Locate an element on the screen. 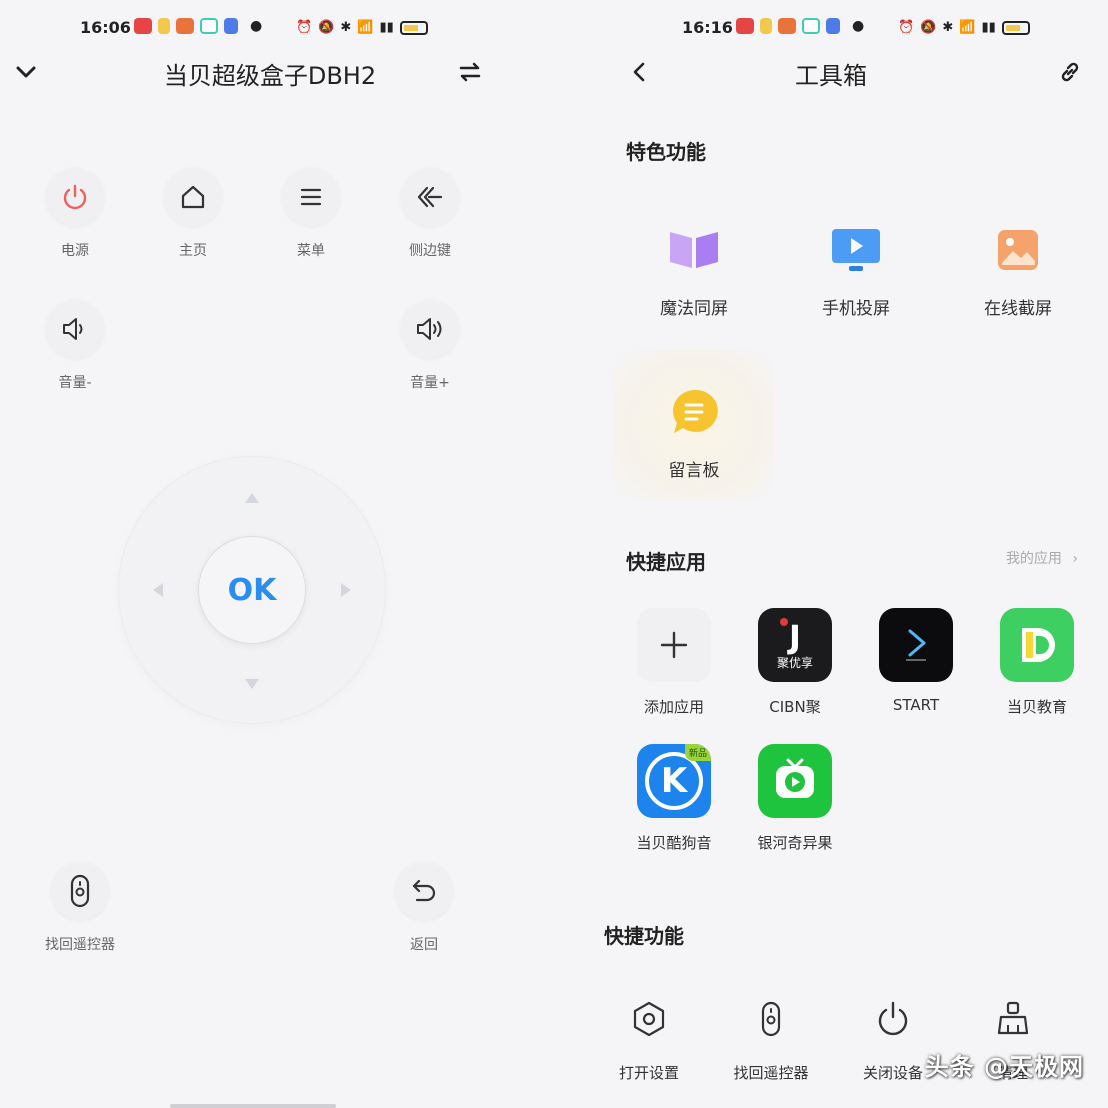 This screenshot has height=1108, width=1108. cibn-red-dot is located at coordinates (784, 622).